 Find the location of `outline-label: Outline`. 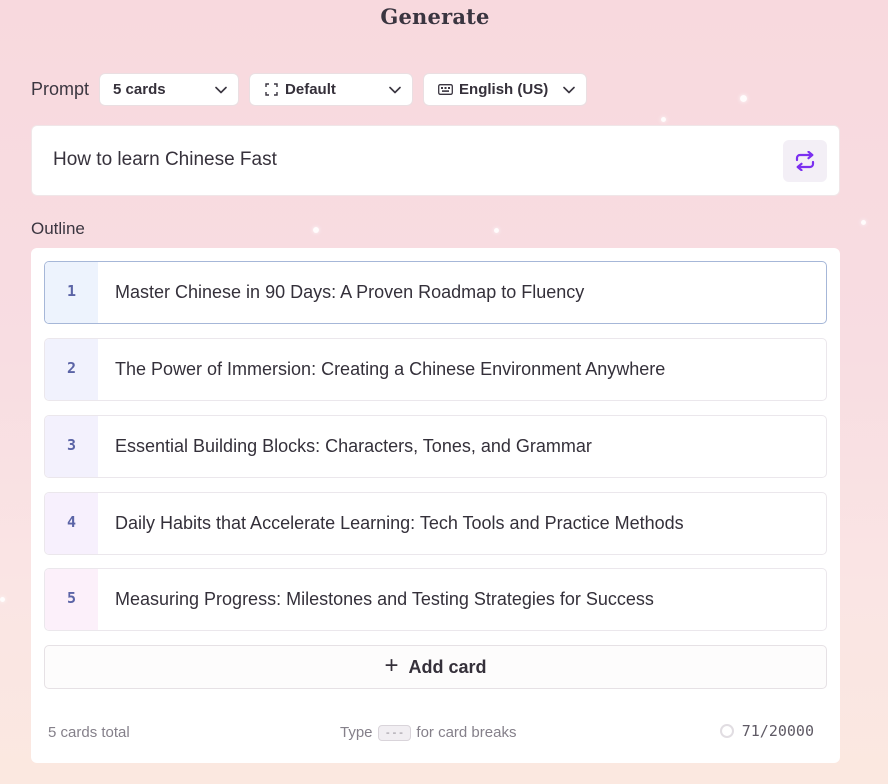

outline-label: Outline is located at coordinates (58, 228).